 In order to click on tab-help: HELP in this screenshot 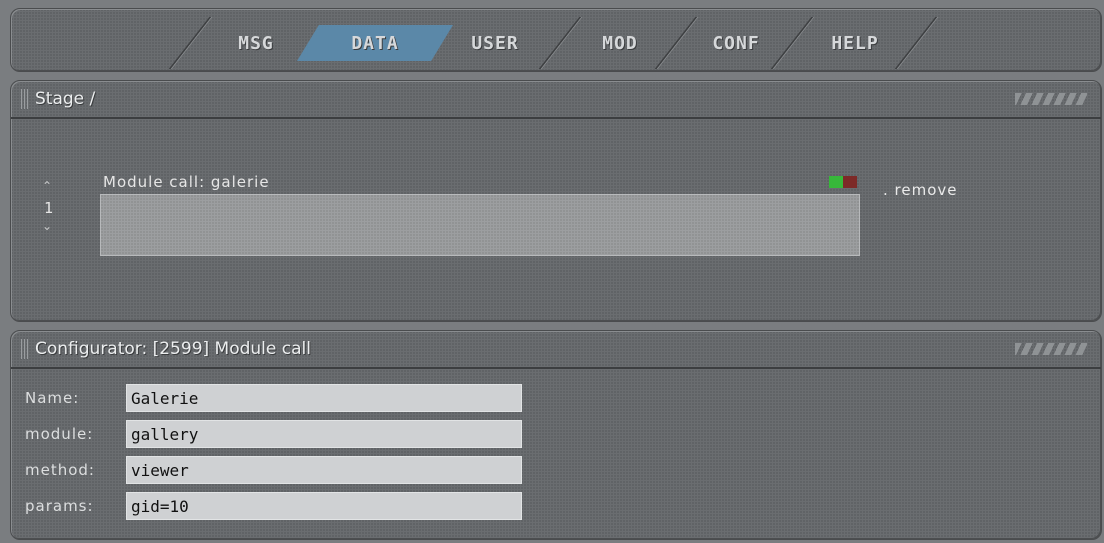, I will do `click(855, 43)`.